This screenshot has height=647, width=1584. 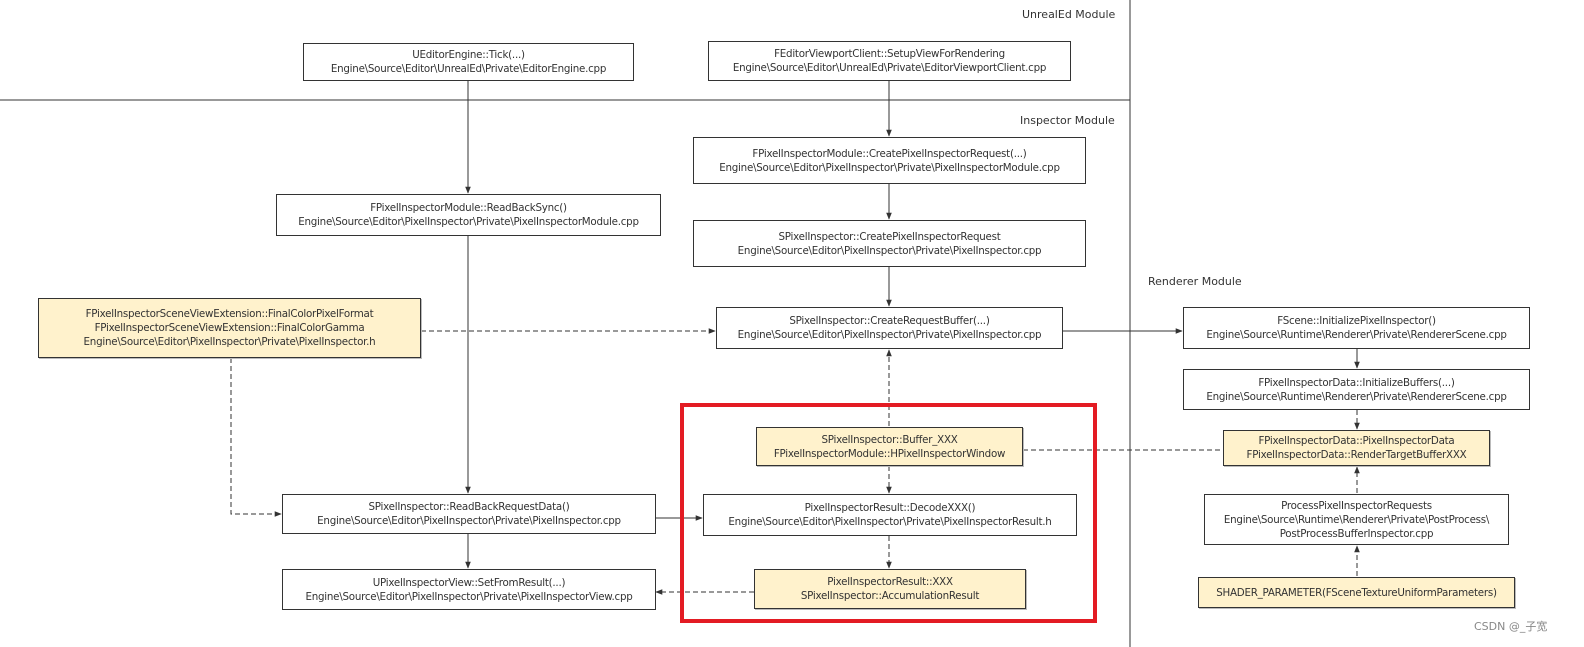 What do you see at coordinates (888, 513) in the screenshot?
I see `highlight-frame` at bounding box center [888, 513].